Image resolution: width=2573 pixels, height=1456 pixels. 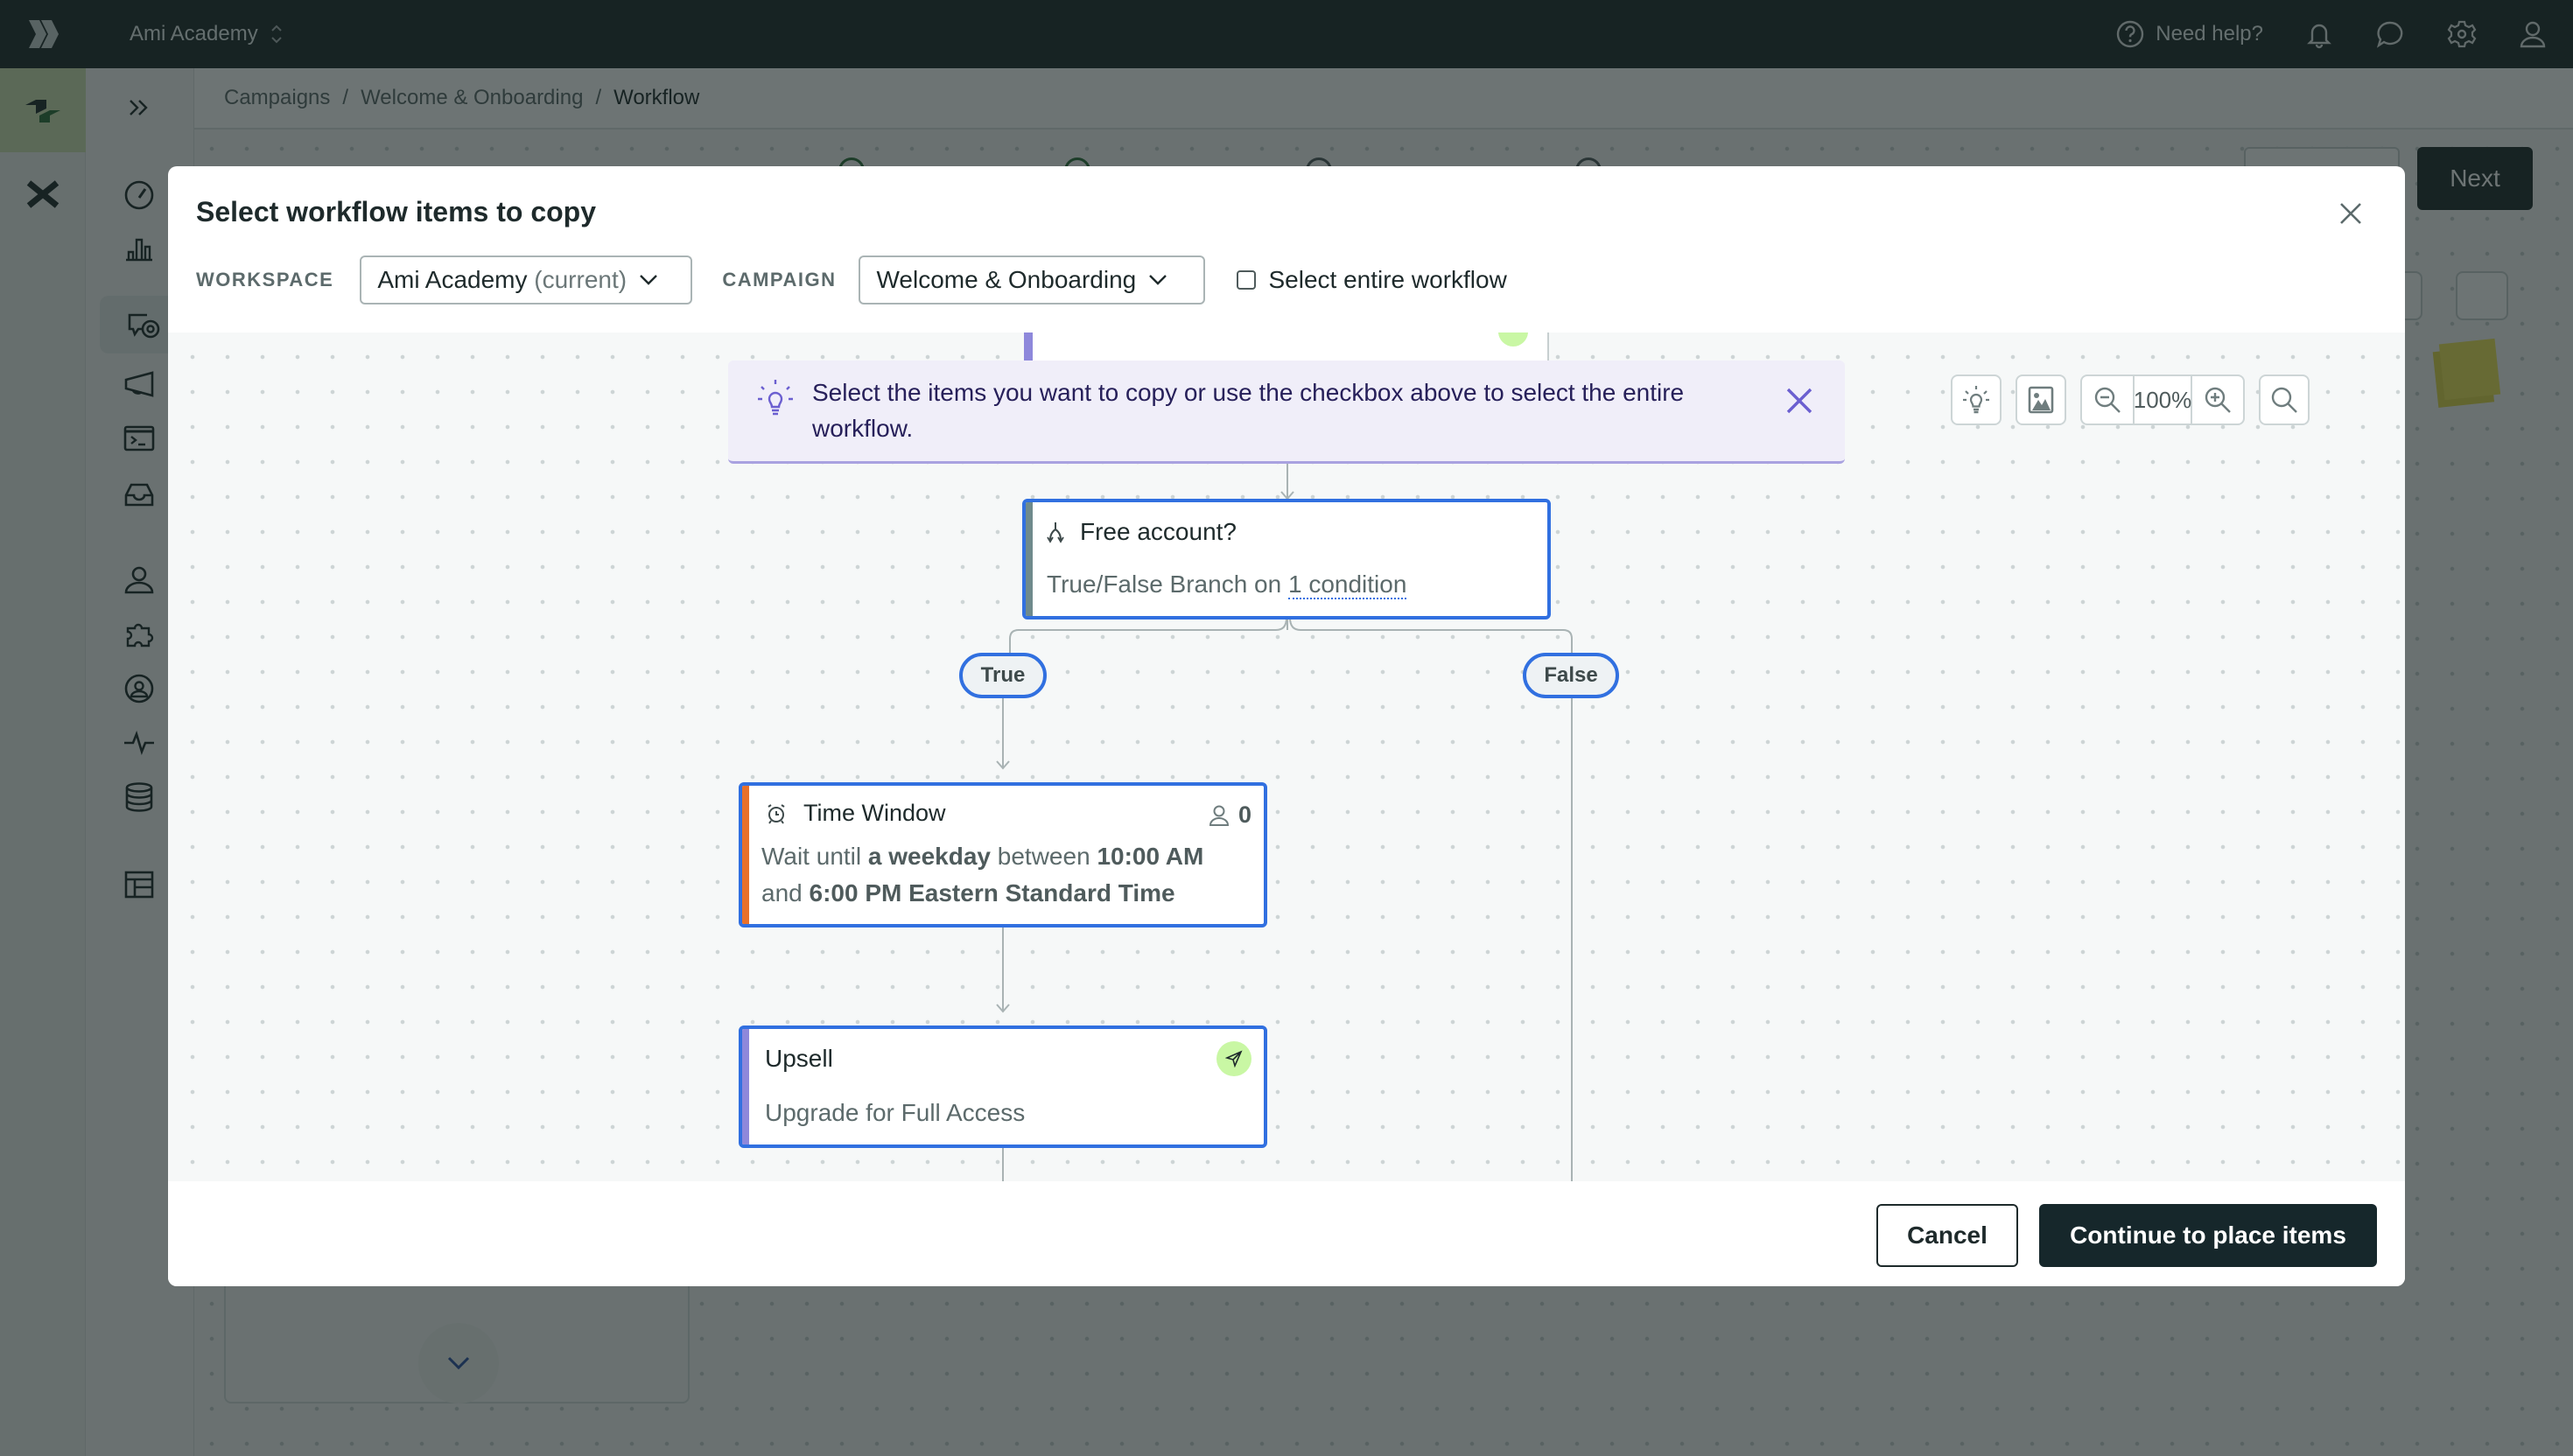 I want to click on zoom-out-icon, so click(x=2107, y=400).